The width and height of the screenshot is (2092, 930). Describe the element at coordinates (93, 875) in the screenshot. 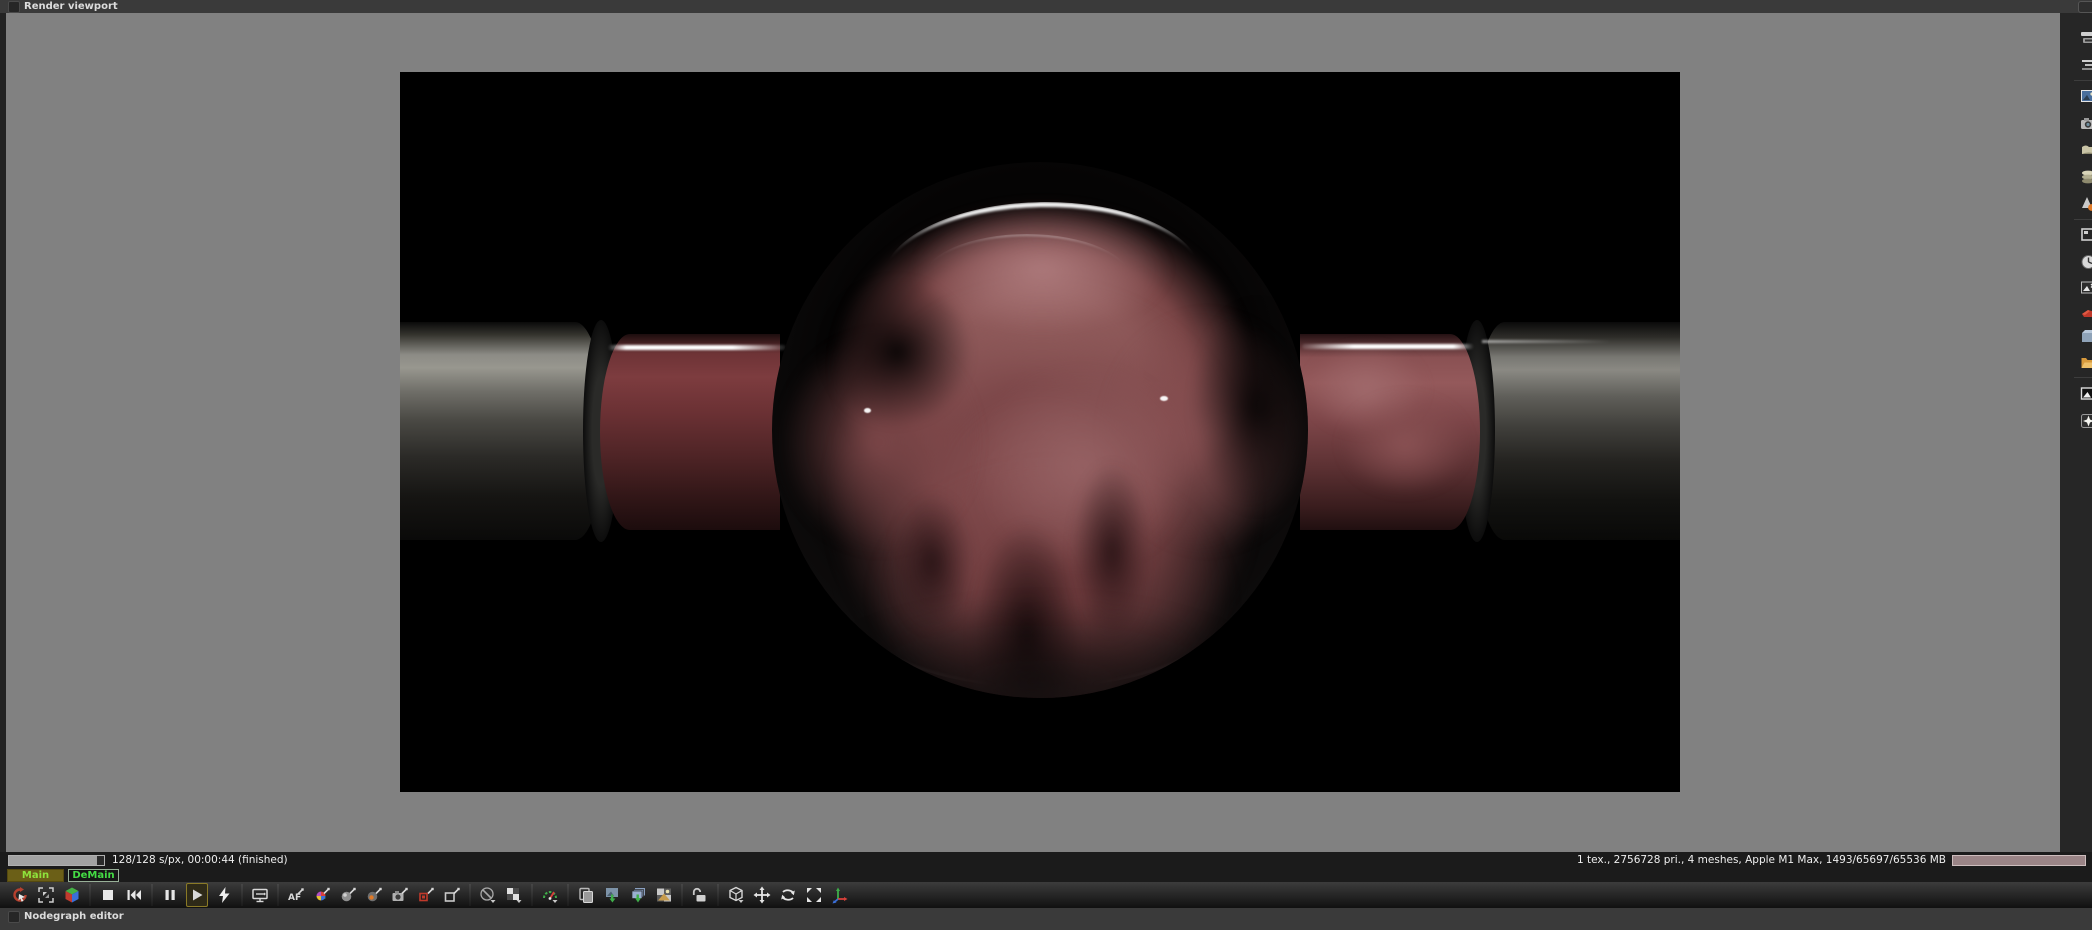

I see `tab-demain: DeMain` at that location.